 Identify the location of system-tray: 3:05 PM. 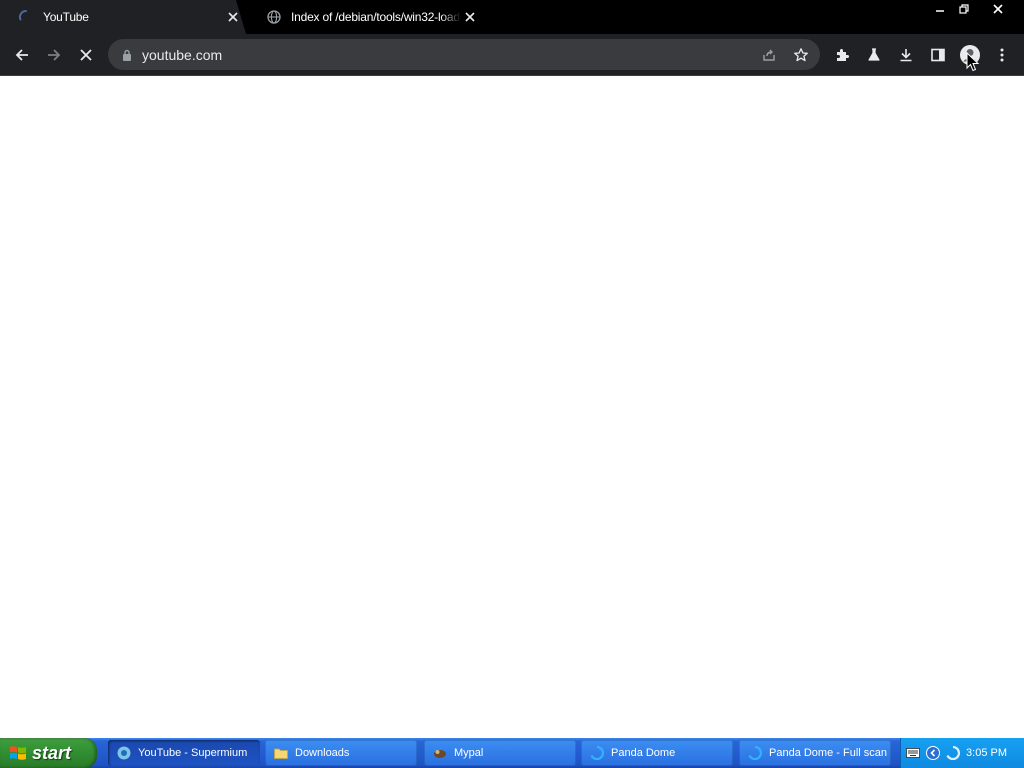
(962, 753).